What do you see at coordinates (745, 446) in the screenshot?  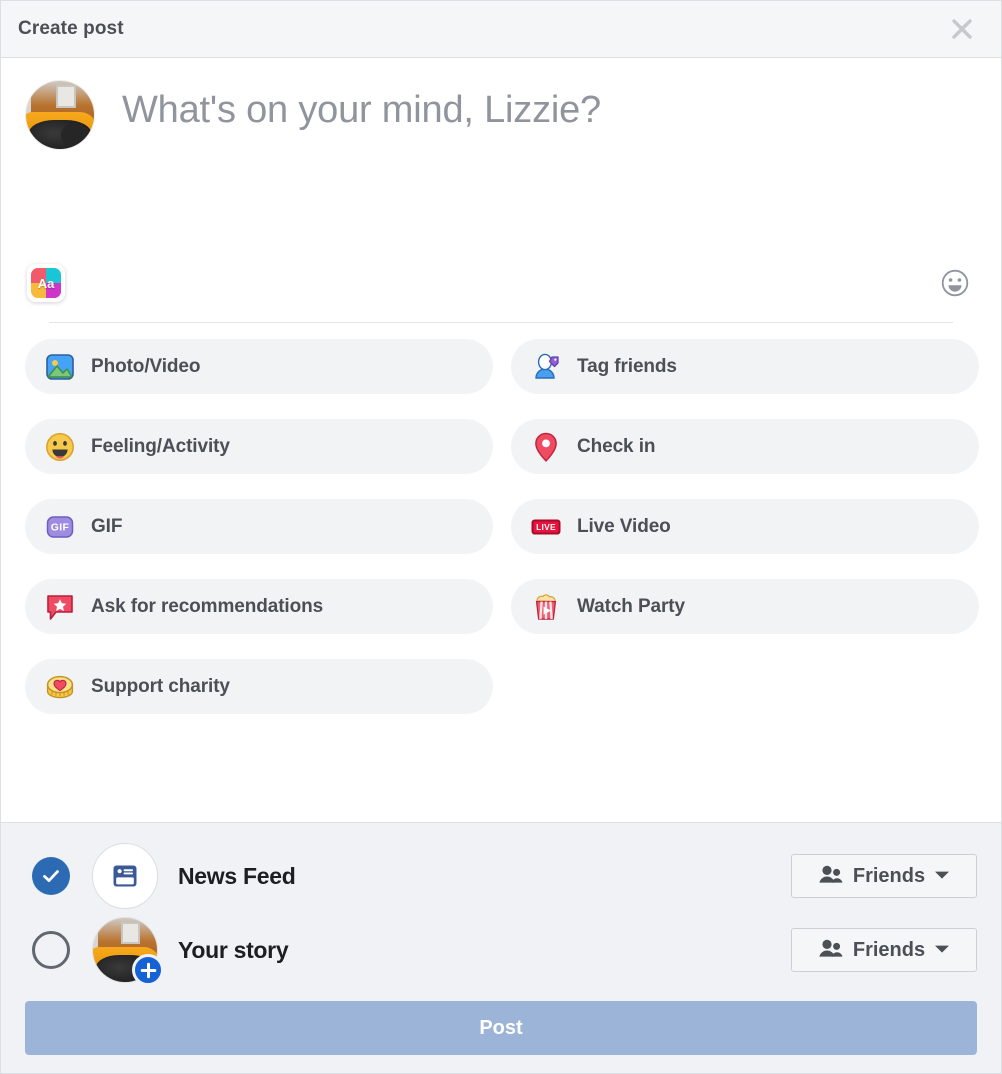 I see `option-check-in: Check in` at bounding box center [745, 446].